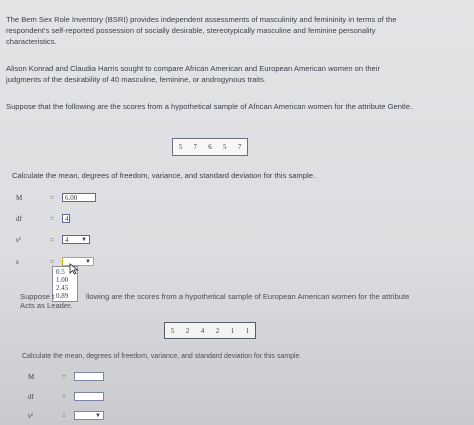 The height and width of the screenshot is (425, 474). I want to click on sample2-scores-box: 5 2 4 2 1 1, so click(210, 330).